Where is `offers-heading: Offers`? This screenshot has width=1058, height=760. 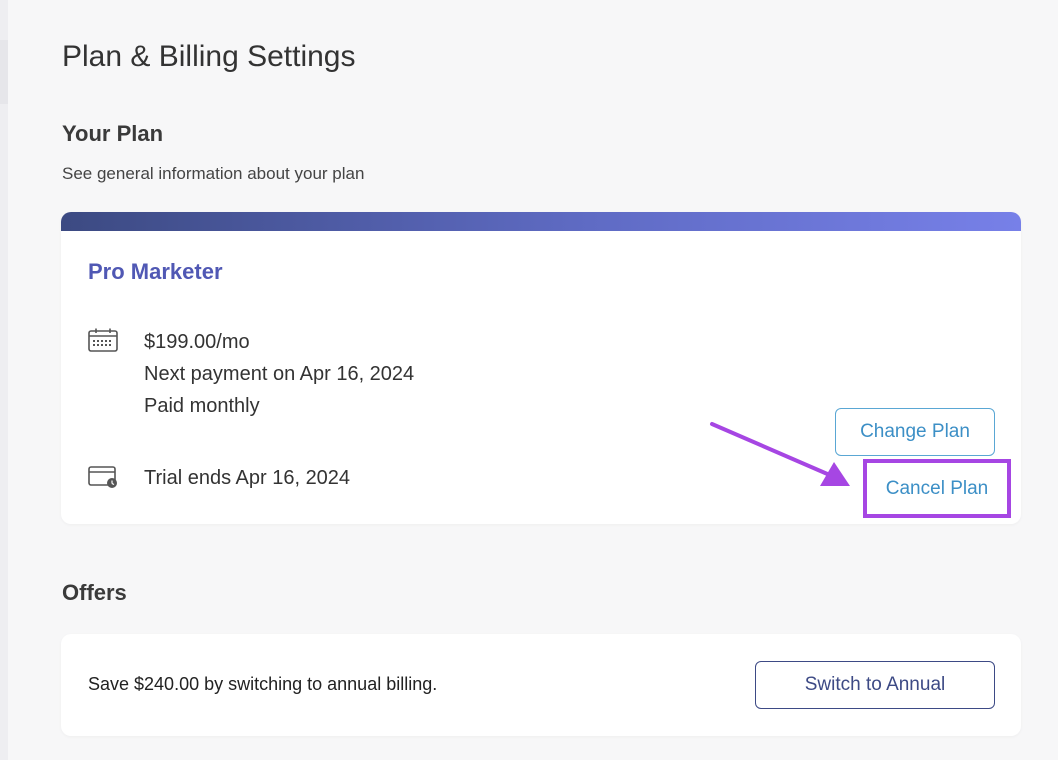
offers-heading: Offers is located at coordinates (94, 592).